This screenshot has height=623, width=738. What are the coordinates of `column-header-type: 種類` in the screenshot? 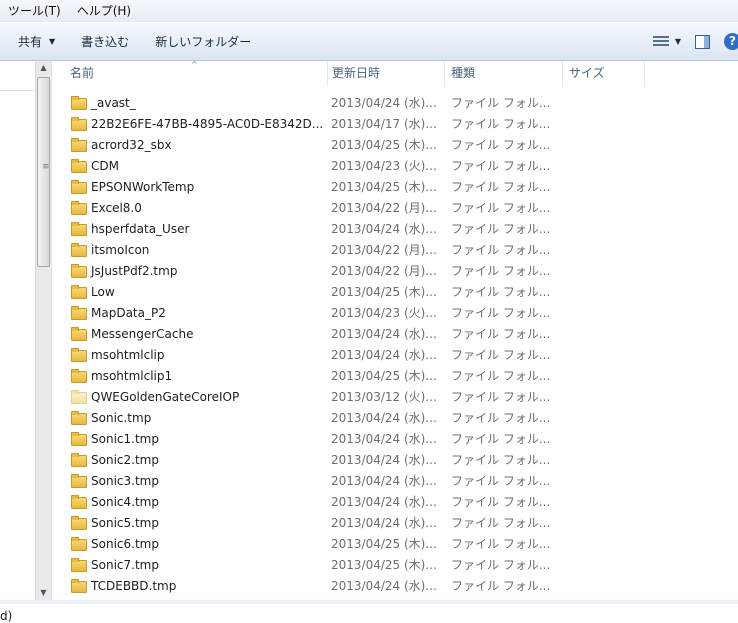 It's located at (504, 73).